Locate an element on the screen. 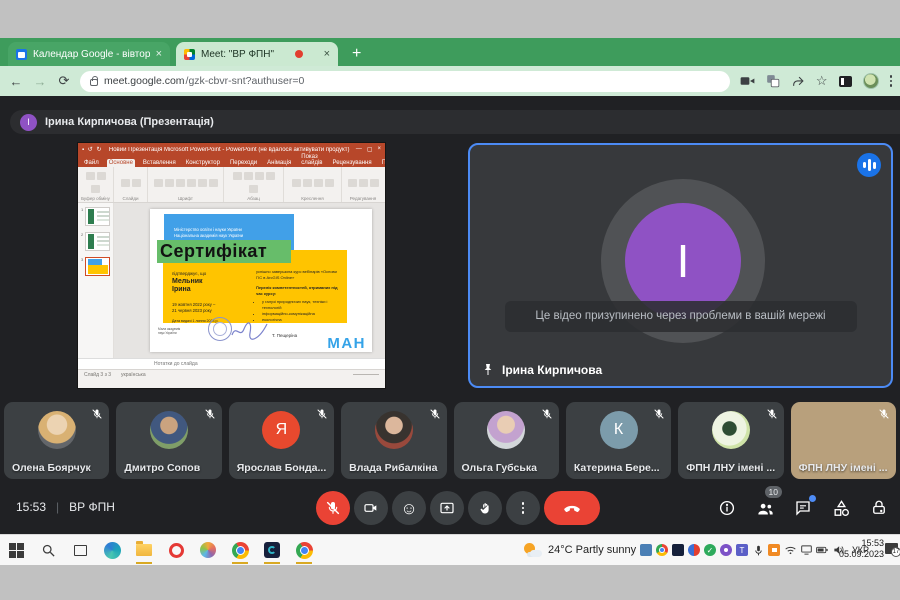  google-meet-favicon is located at coordinates (189, 54).